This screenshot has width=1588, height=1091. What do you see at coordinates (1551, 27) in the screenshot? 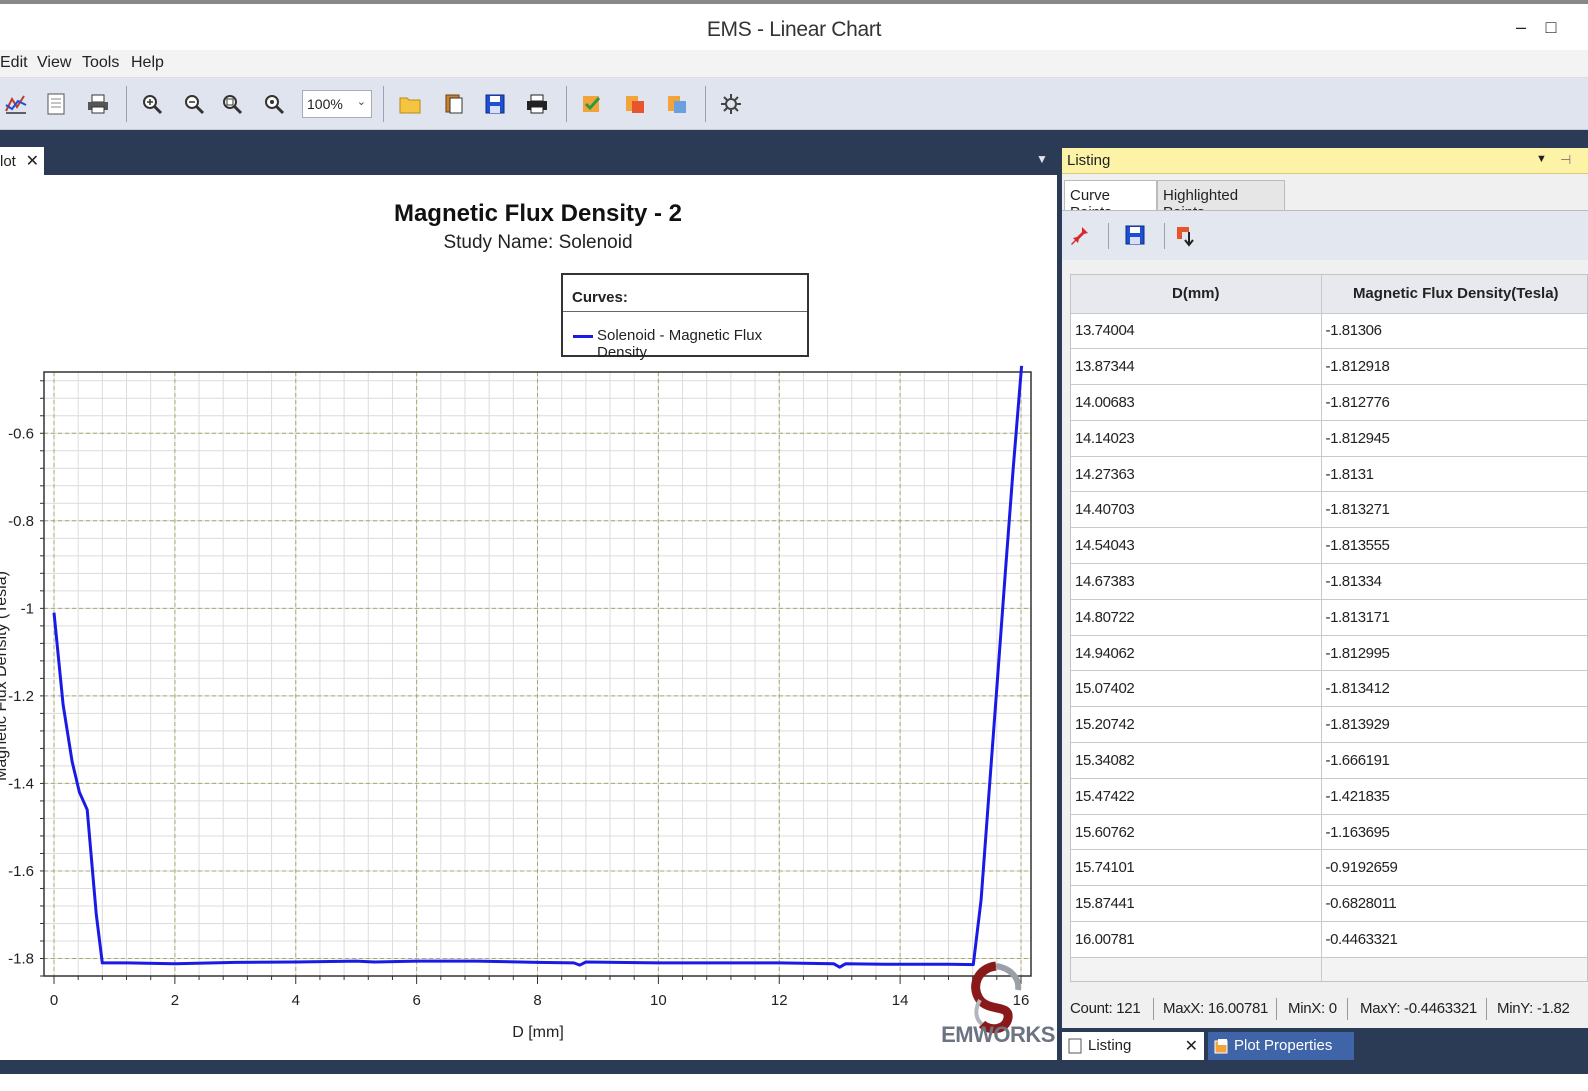
I see `maximize-button: □` at bounding box center [1551, 27].